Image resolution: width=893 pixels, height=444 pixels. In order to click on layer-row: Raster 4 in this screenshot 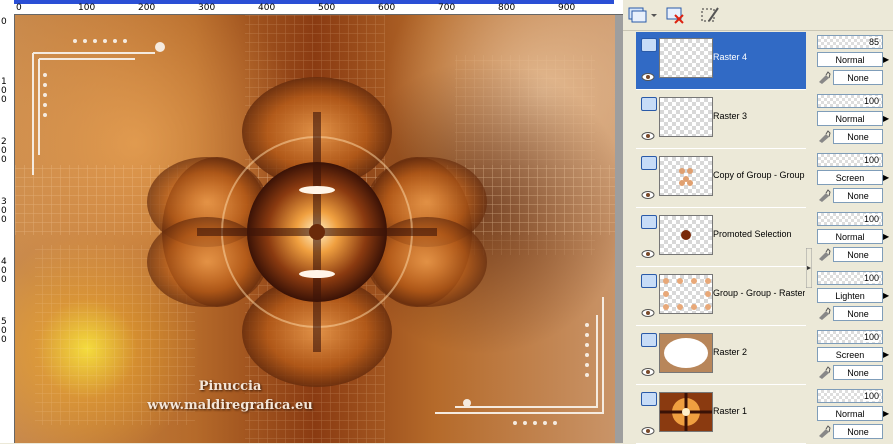, I will do `click(721, 61)`.